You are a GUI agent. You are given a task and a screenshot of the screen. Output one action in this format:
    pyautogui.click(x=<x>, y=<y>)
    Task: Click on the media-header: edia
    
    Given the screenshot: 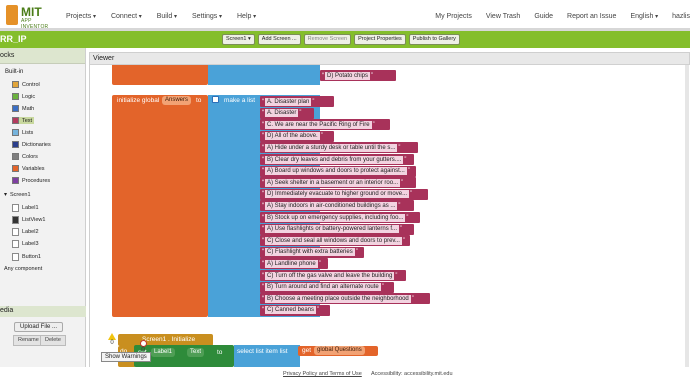 What is the action you would take?
    pyautogui.click(x=43, y=311)
    